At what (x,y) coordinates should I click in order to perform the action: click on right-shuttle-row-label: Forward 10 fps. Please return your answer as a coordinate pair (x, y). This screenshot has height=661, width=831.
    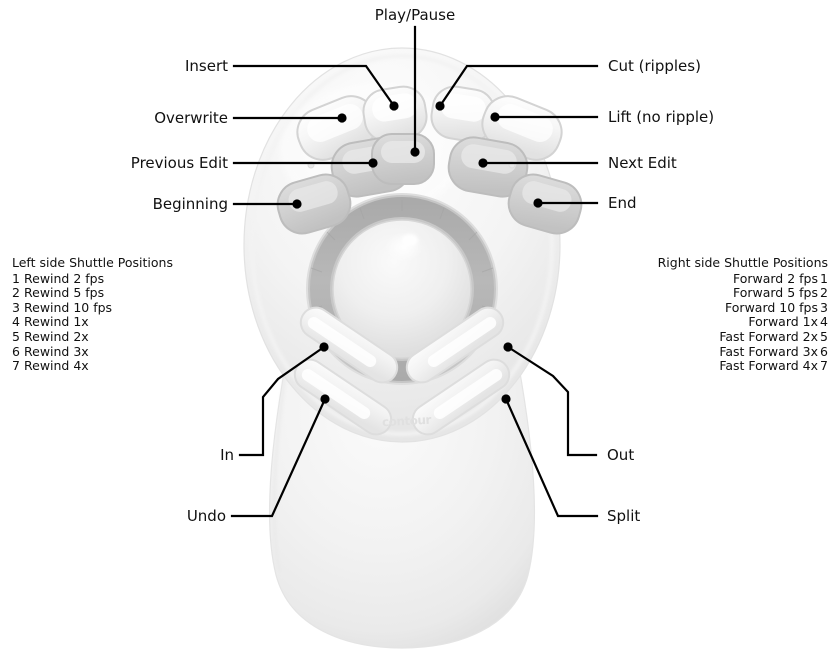
    Looking at the image, I should click on (771, 307).